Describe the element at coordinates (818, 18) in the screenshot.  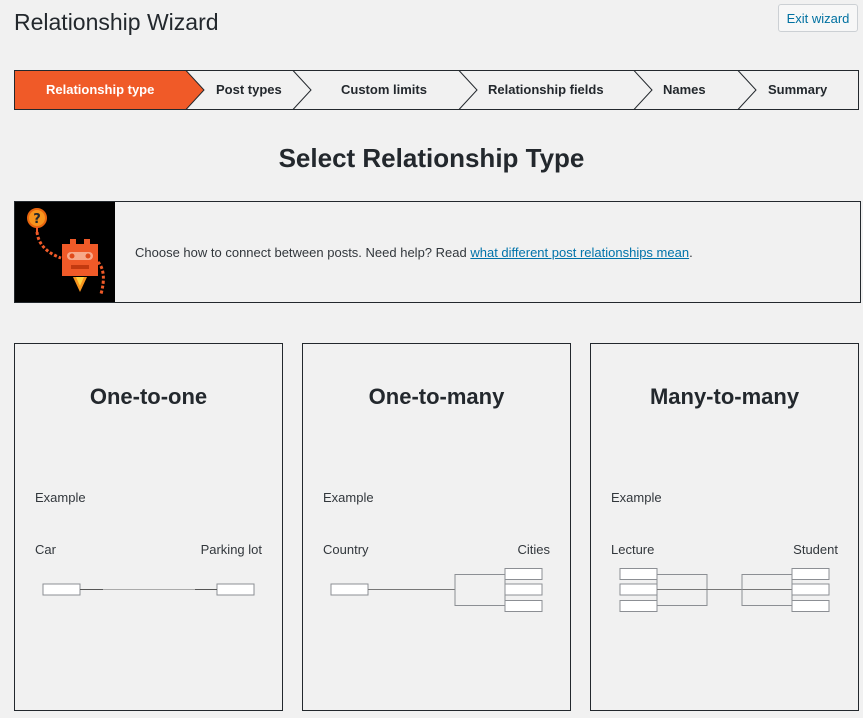
I see `exit-wizard-button: Exit wizard` at that location.